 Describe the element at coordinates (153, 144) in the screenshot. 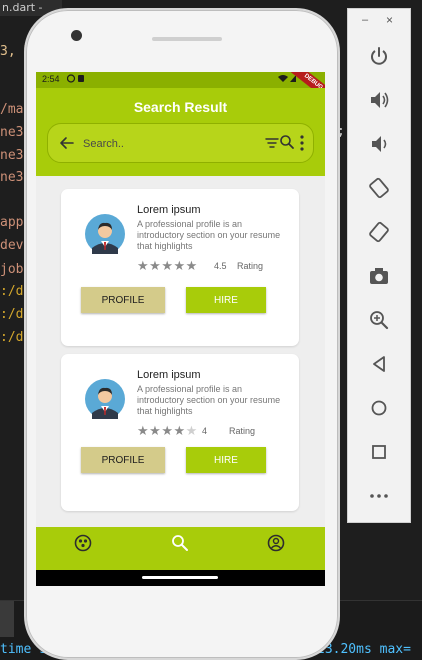

I see `search-input` at that location.